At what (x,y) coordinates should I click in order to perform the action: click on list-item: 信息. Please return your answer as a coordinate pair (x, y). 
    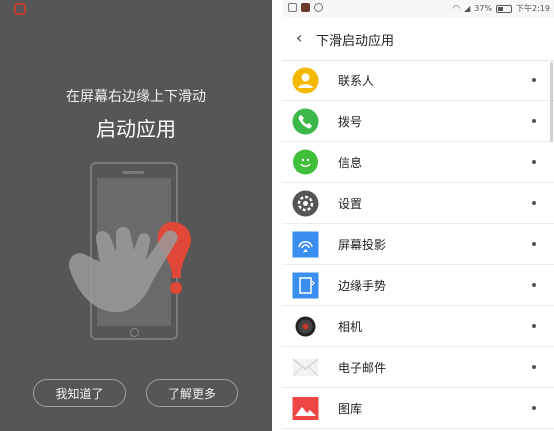
    Looking at the image, I should click on (418, 162).